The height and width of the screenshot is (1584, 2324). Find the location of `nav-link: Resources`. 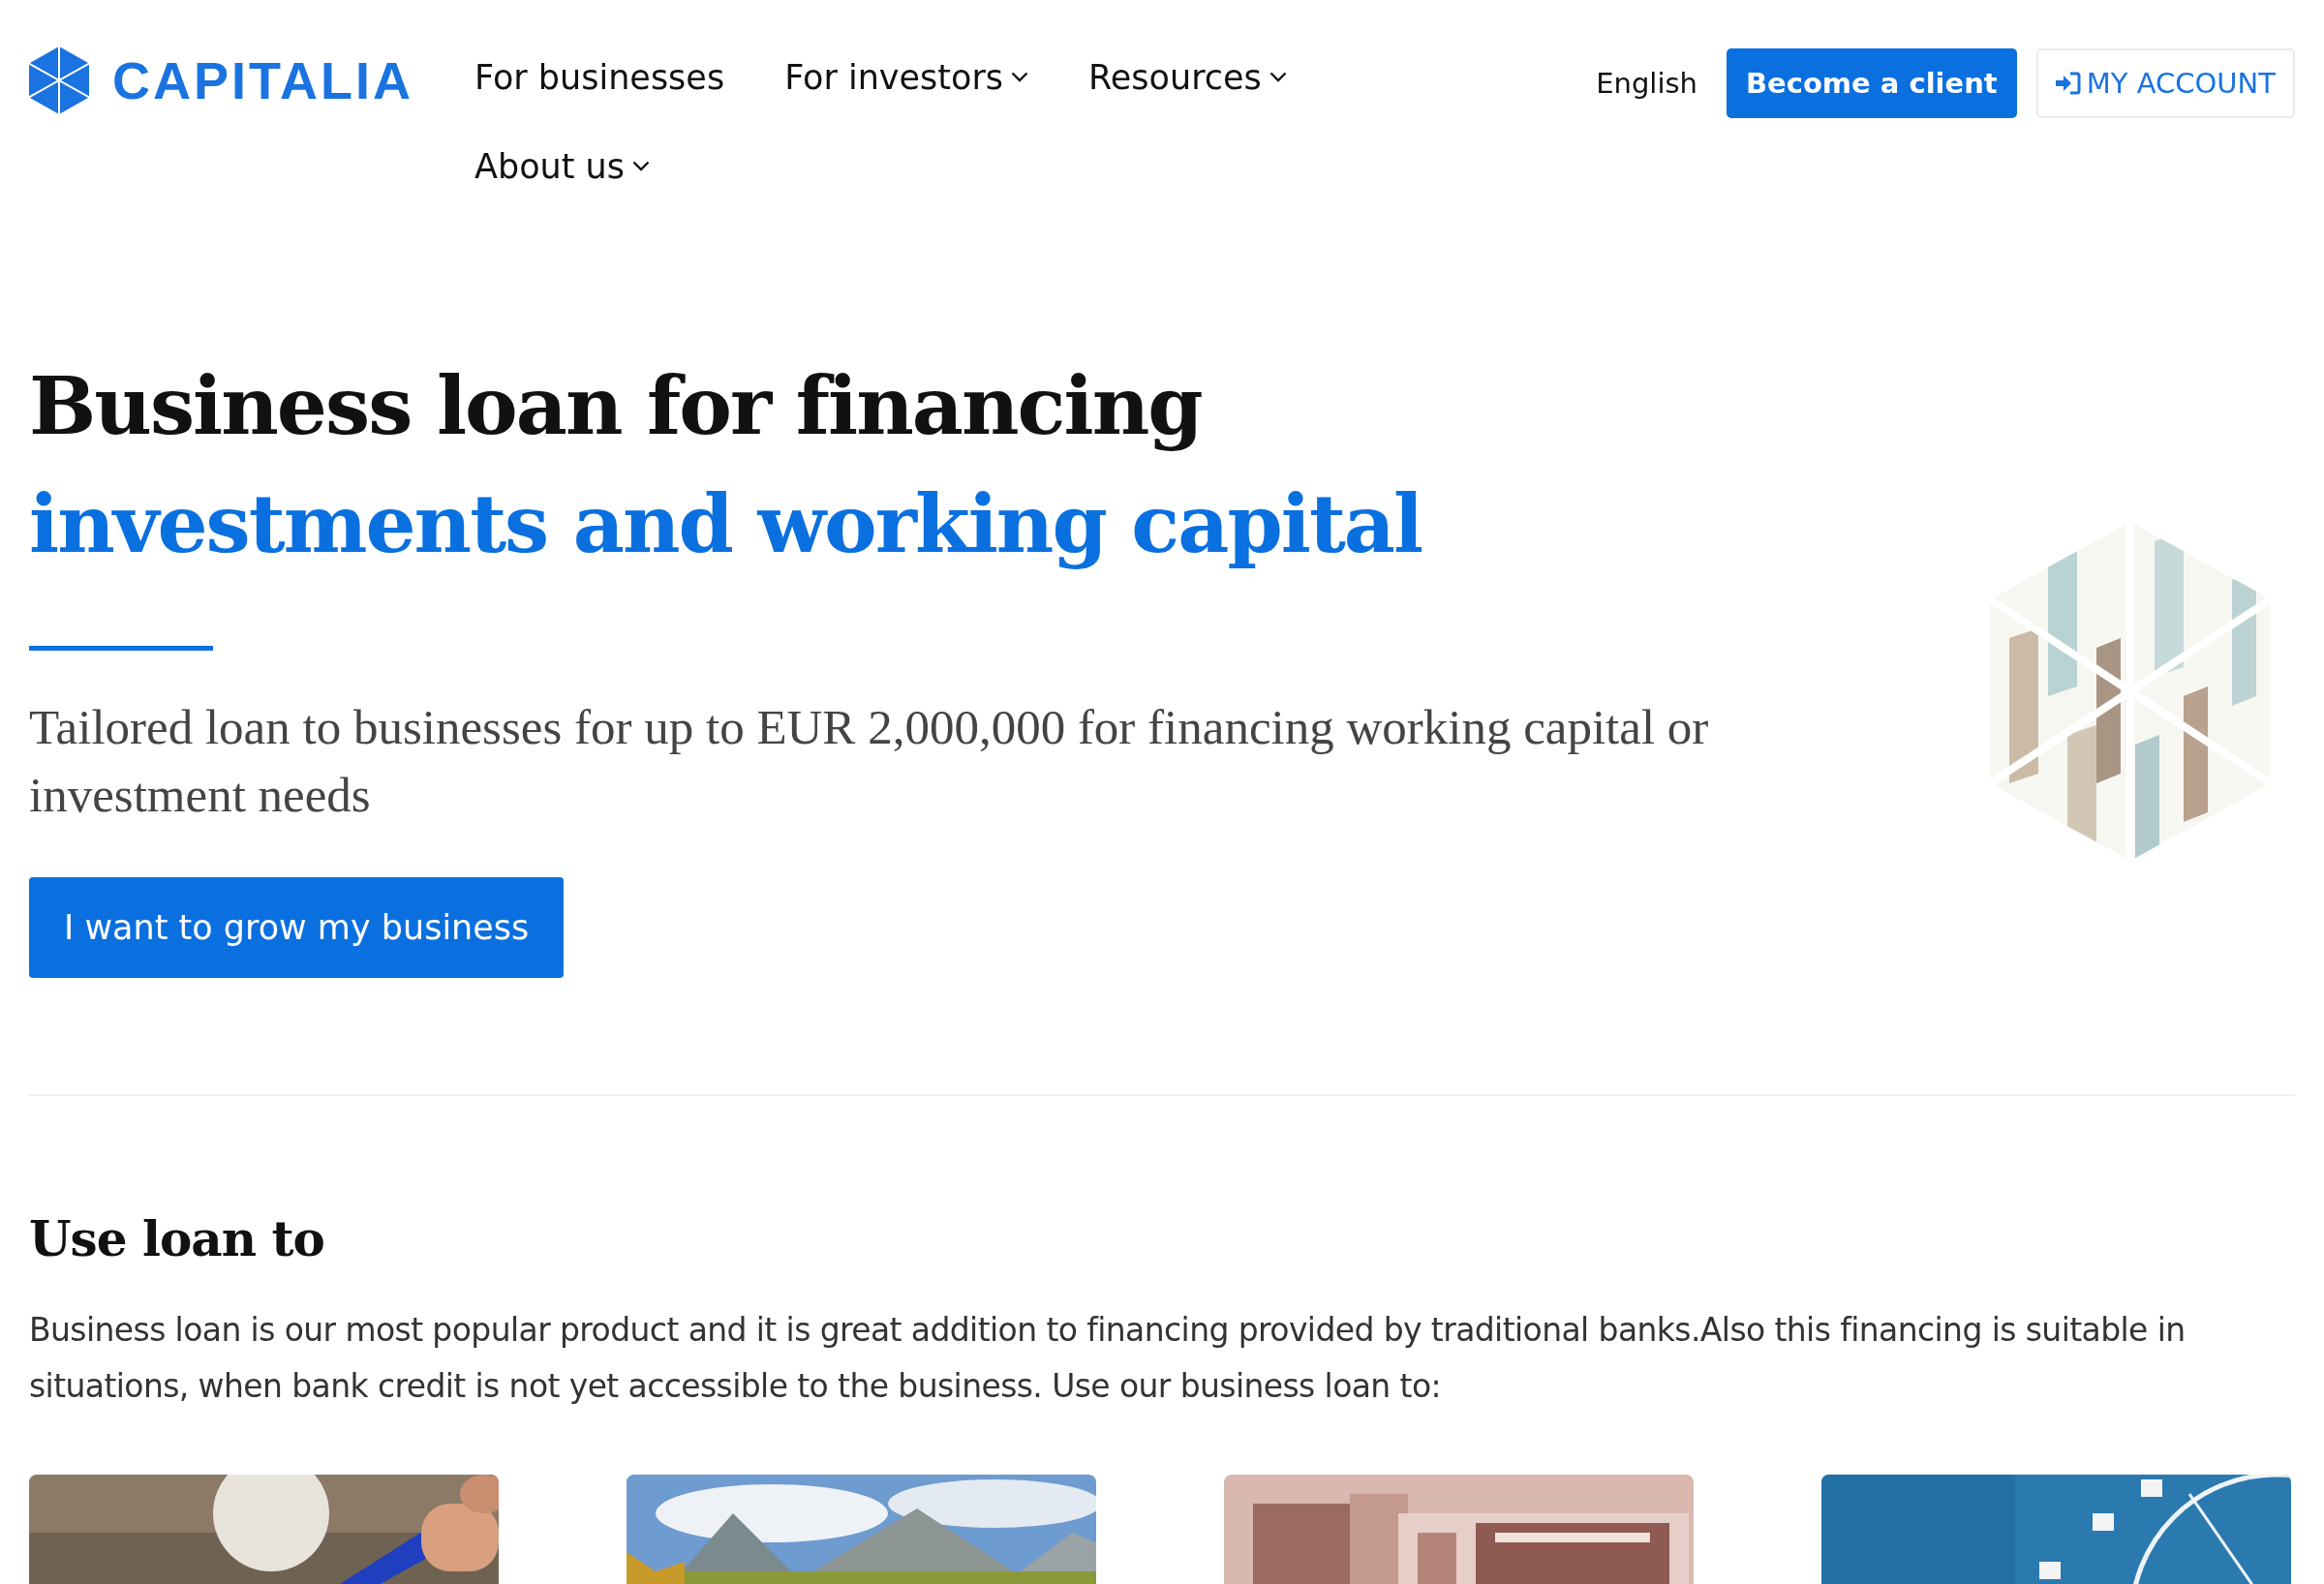

nav-link: Resources is located at coordinates (1187, 77).